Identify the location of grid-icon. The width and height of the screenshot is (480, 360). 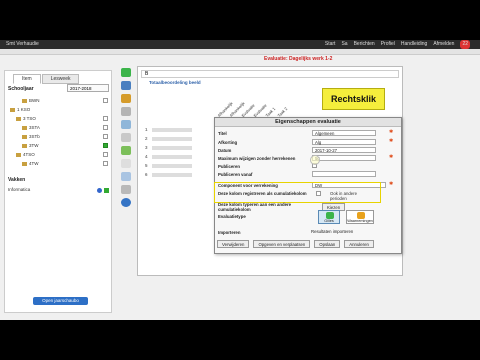
(126, 189).